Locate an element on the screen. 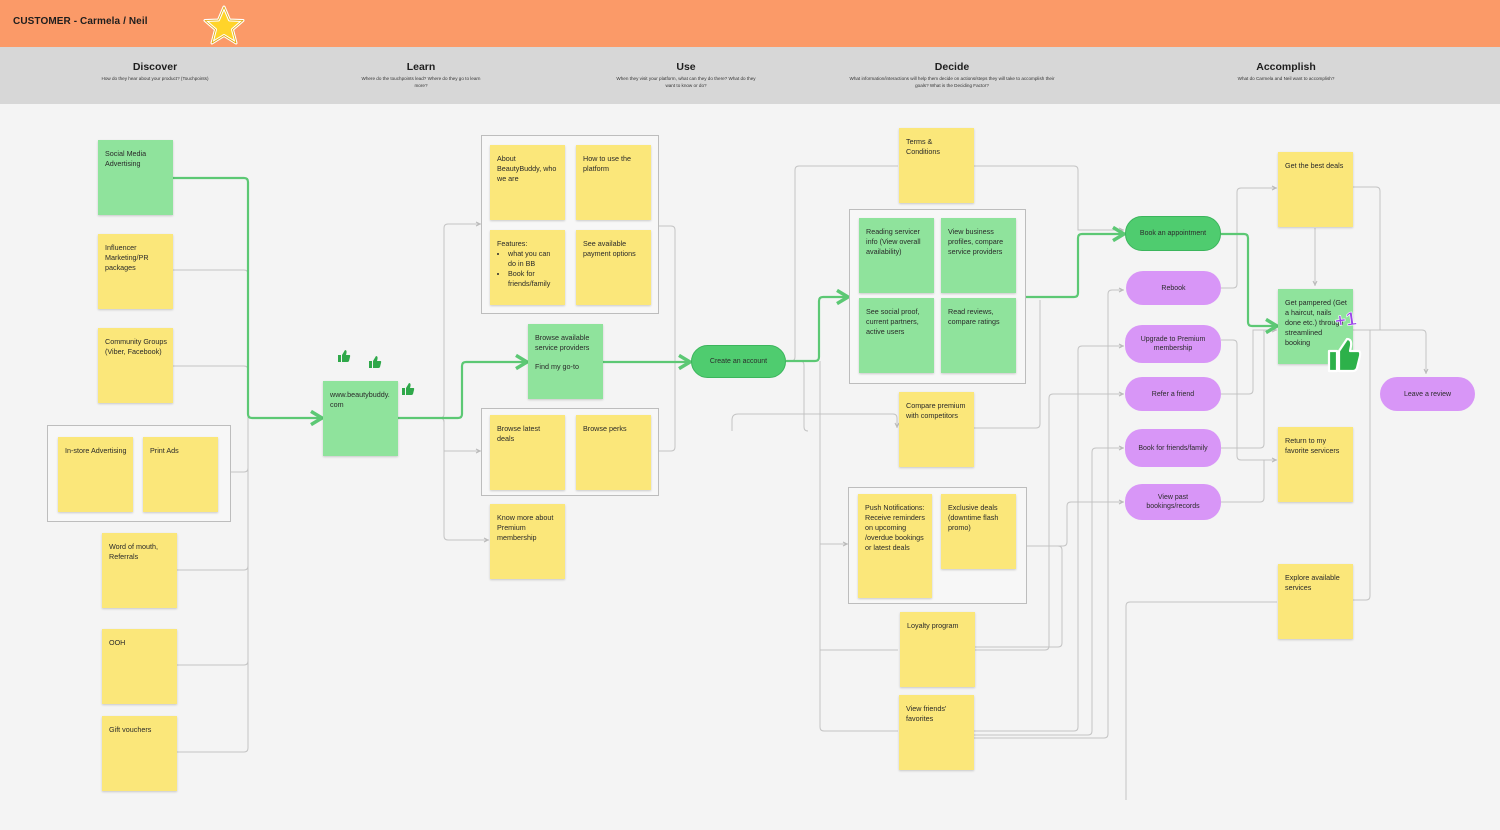 This screenshot has height=830, width=1500. note-premium-info: Know more about Premium membership is located at coordinates (527, 541).